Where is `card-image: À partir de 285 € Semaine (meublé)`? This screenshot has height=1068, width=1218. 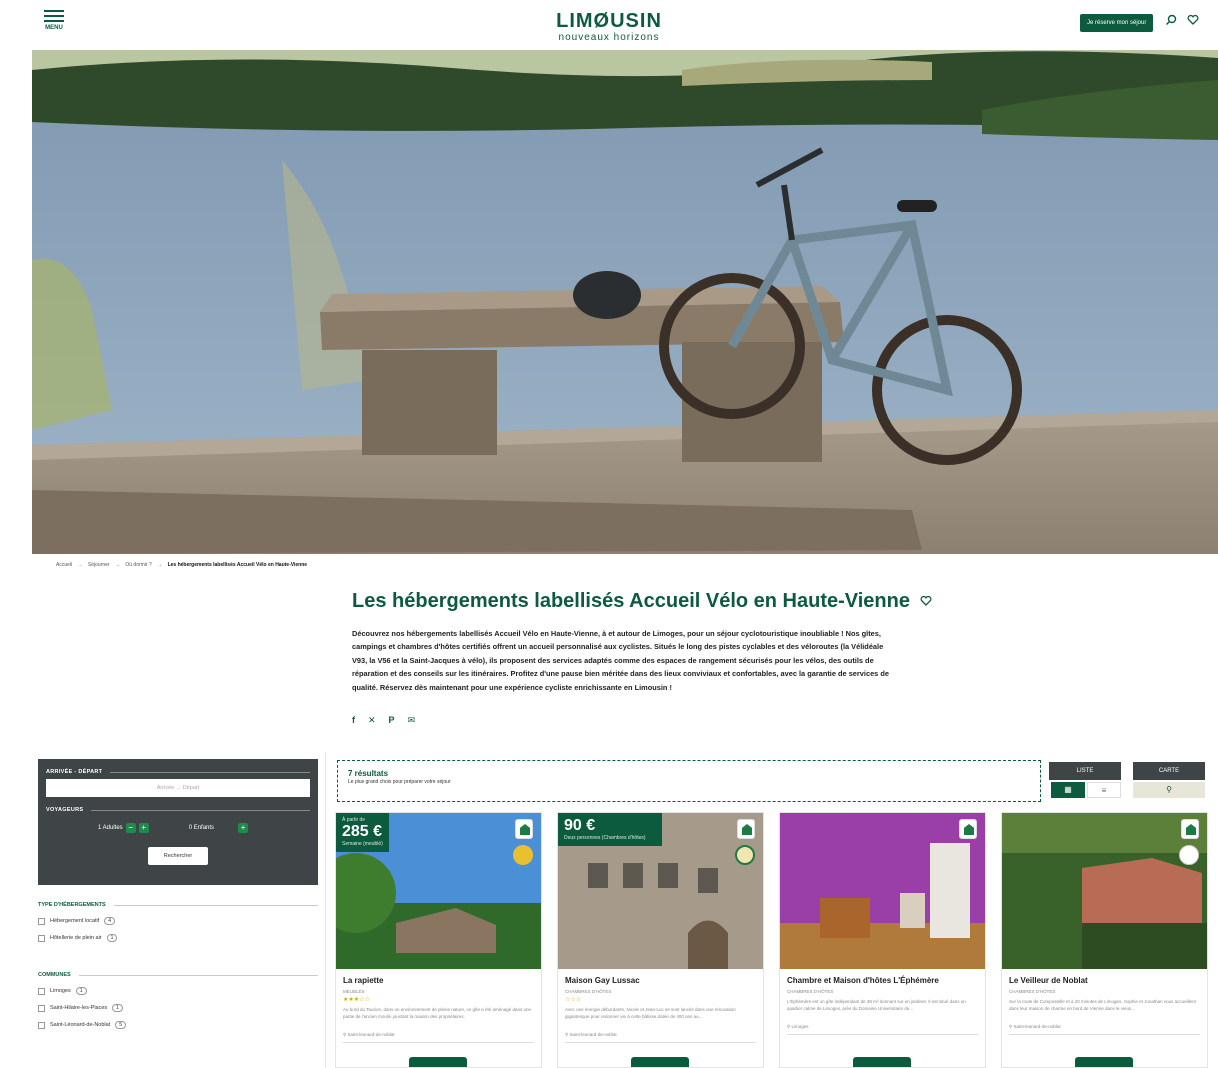
card-image: À partir de 285 € Semaine (meublé) is located at coordinates (438, 891).